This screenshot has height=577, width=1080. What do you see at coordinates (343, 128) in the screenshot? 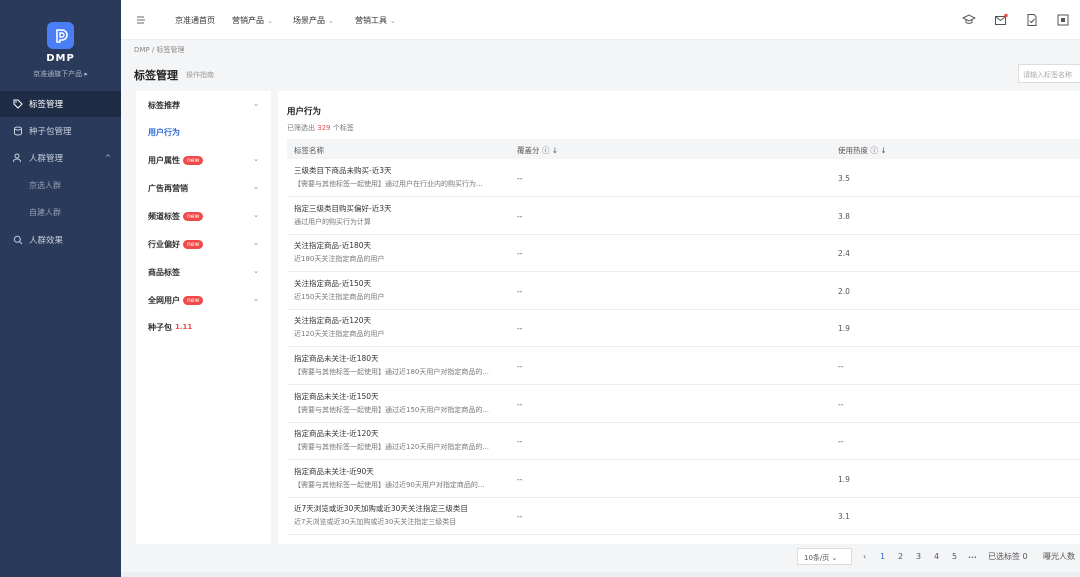
I see `filter-suffix: 个标签` at bounding box center [343, 128].